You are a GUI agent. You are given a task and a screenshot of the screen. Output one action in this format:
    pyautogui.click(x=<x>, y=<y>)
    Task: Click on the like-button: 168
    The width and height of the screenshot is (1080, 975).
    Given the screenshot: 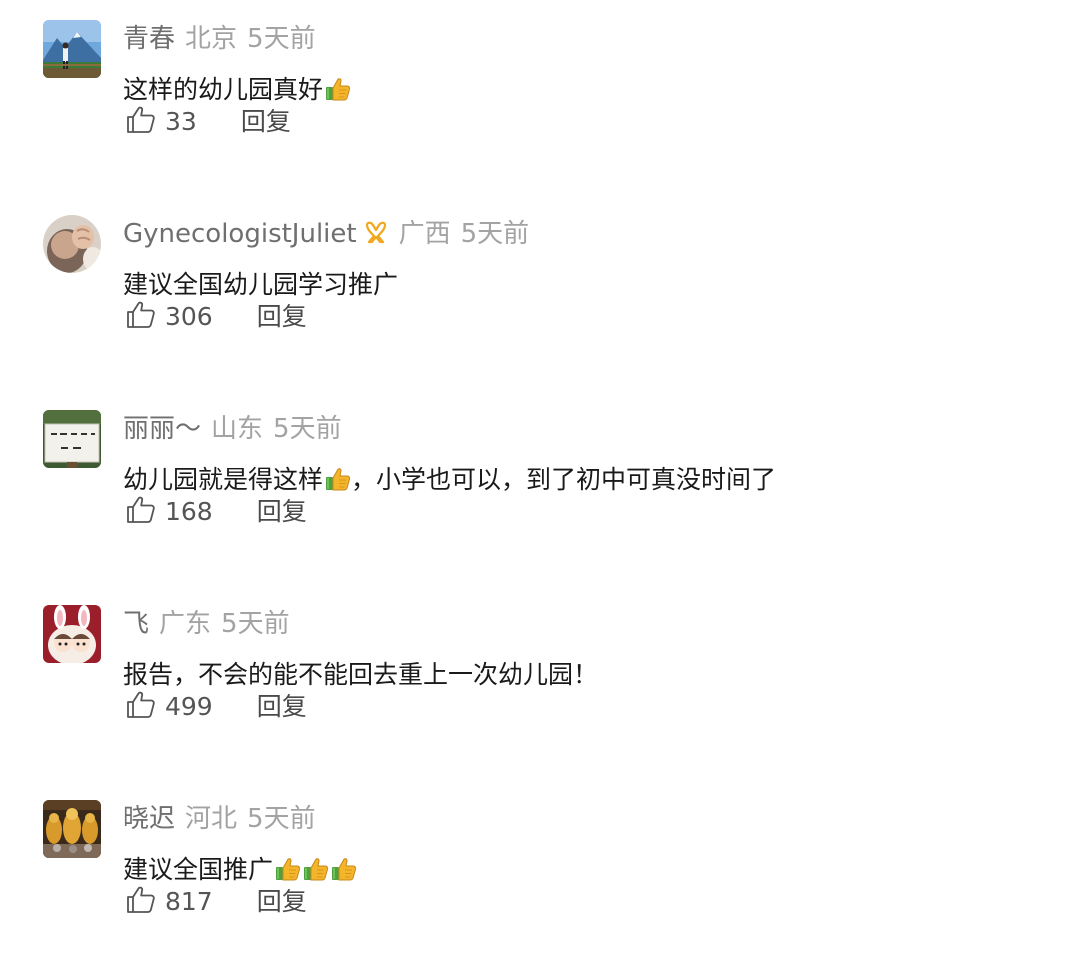 What is the action you would take?
    pyautogui.click(x=169, y=512)
    